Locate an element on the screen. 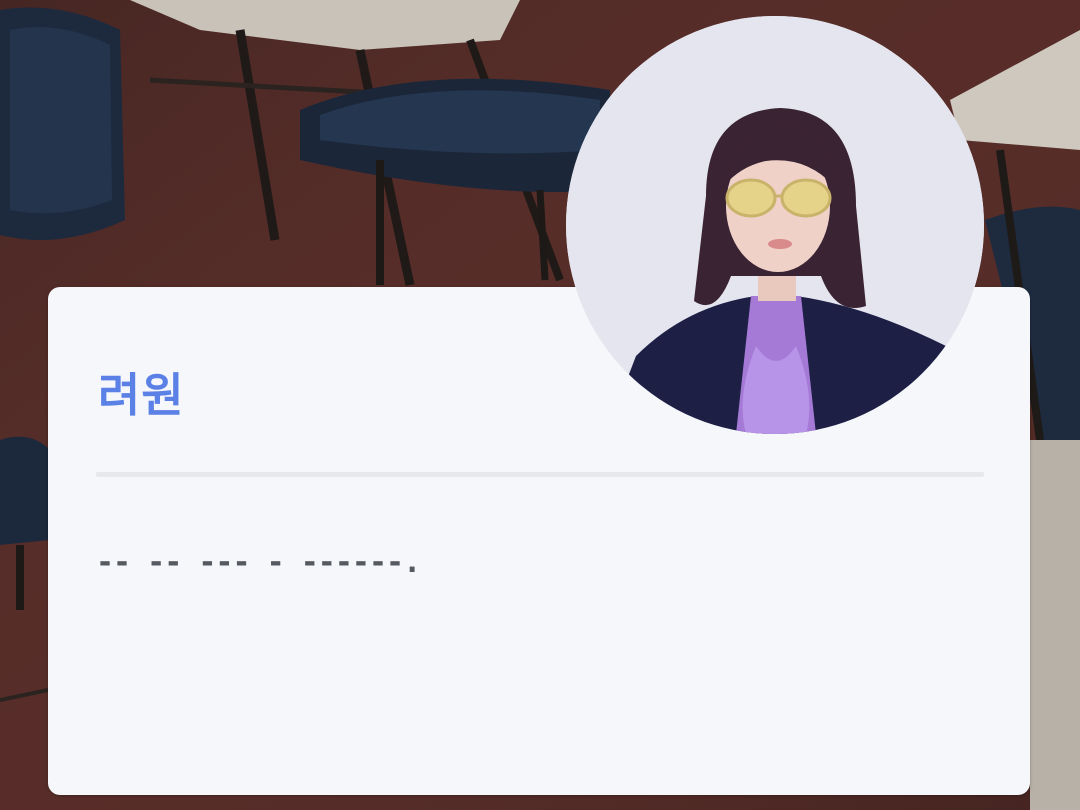 The width and height of the screenshot is (1080, 810). profile-name: 려원 is located at coordinates (141, 395).